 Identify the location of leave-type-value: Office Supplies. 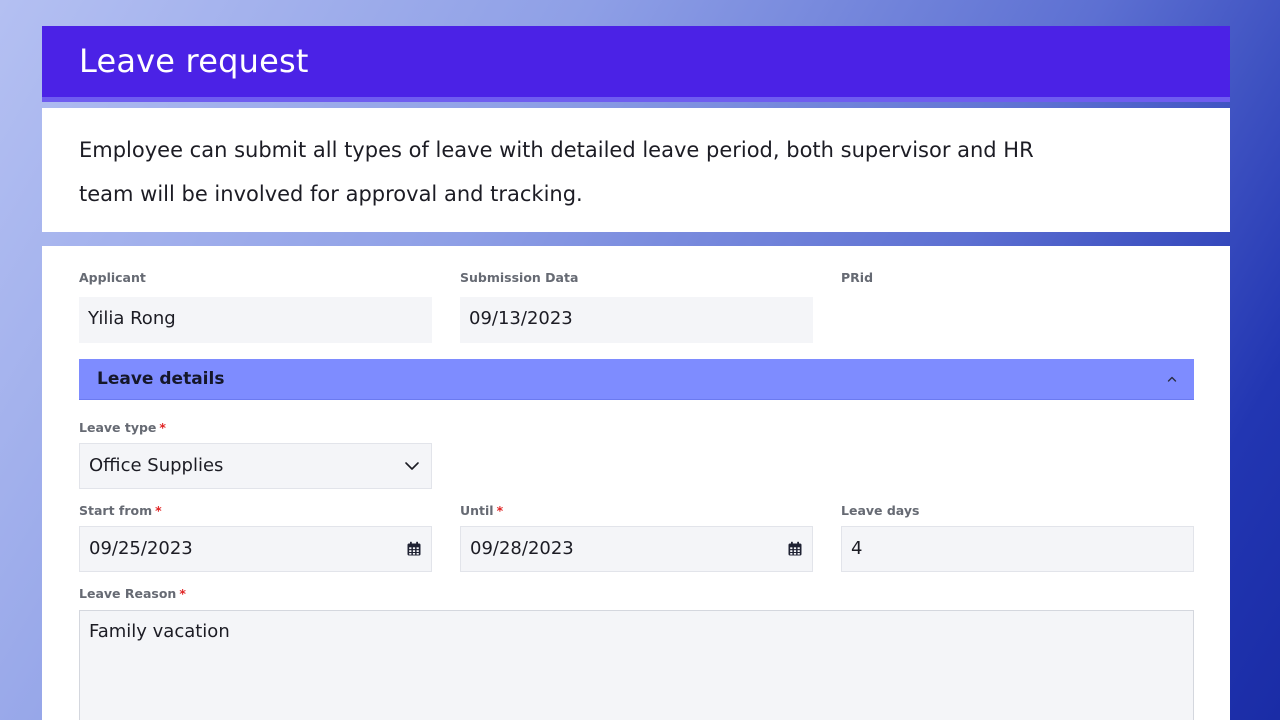
(156, 465).